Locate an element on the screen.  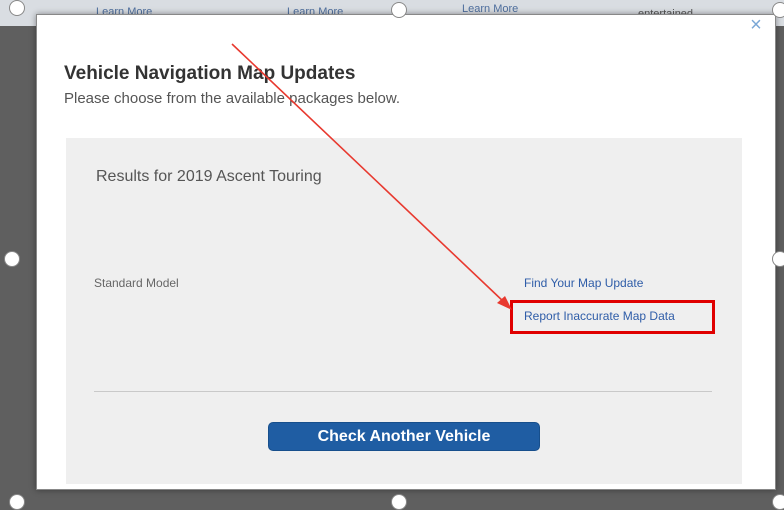
annotation-highlight-box is located at coordinates (612, 317).